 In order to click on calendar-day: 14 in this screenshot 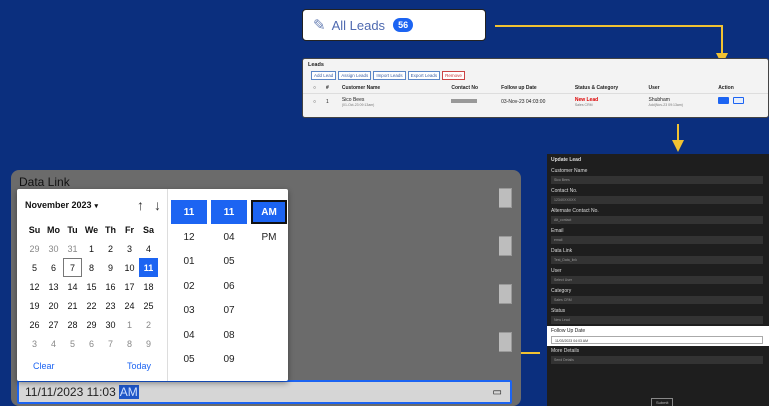, I will do `click(72, 286)`.